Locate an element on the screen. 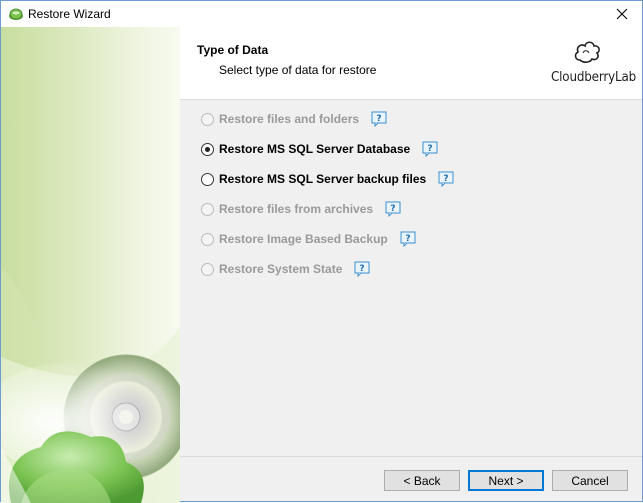 The height and width of the screenshot is (503, 643). option-restore-files-archives: Restore files from archives ? is located at coordinates (301, 209).